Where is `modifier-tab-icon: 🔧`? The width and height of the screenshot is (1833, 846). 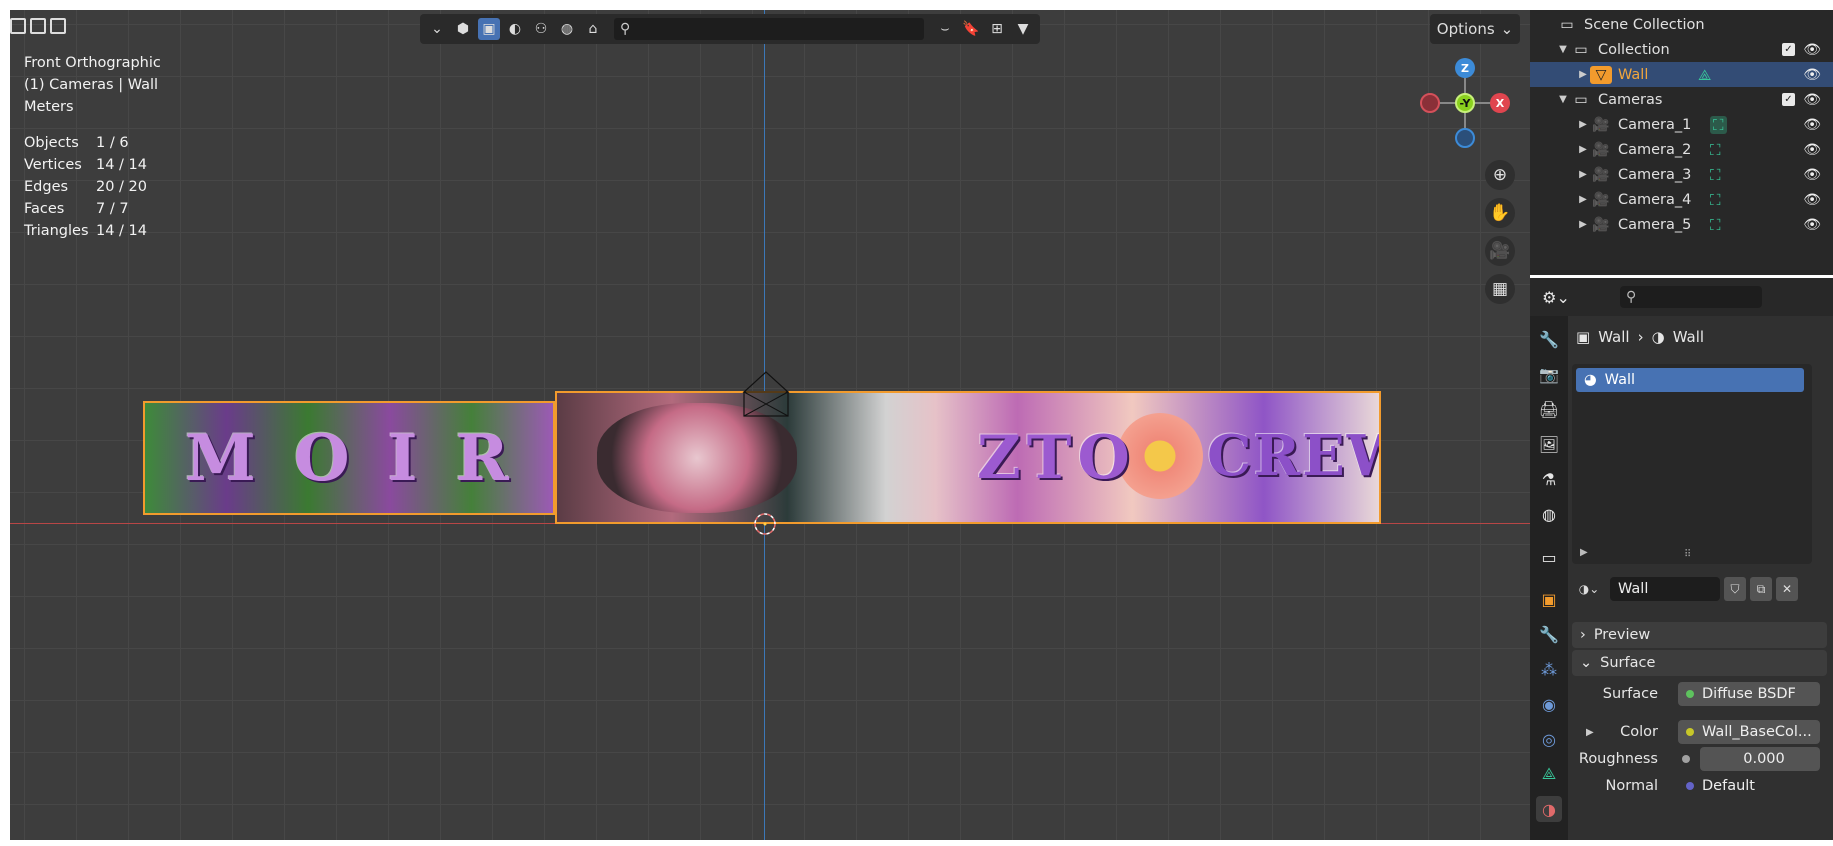 modifier-tab-icon: 🔧 is located at coordinates (1549, 634).